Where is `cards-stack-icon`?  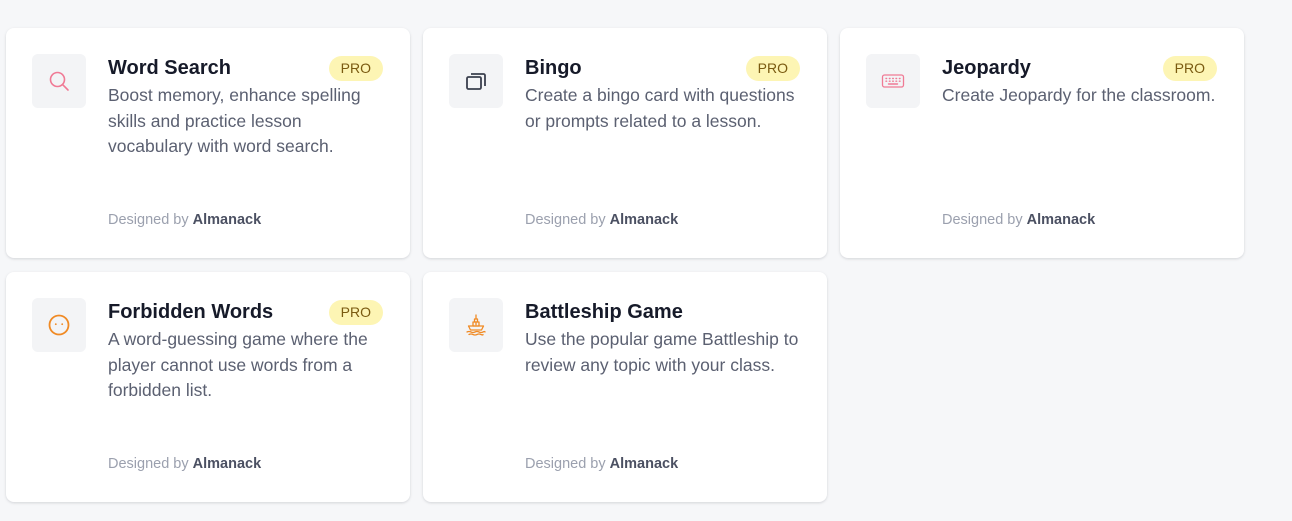 cards-stack-icon is located at coordinates (476, 81).